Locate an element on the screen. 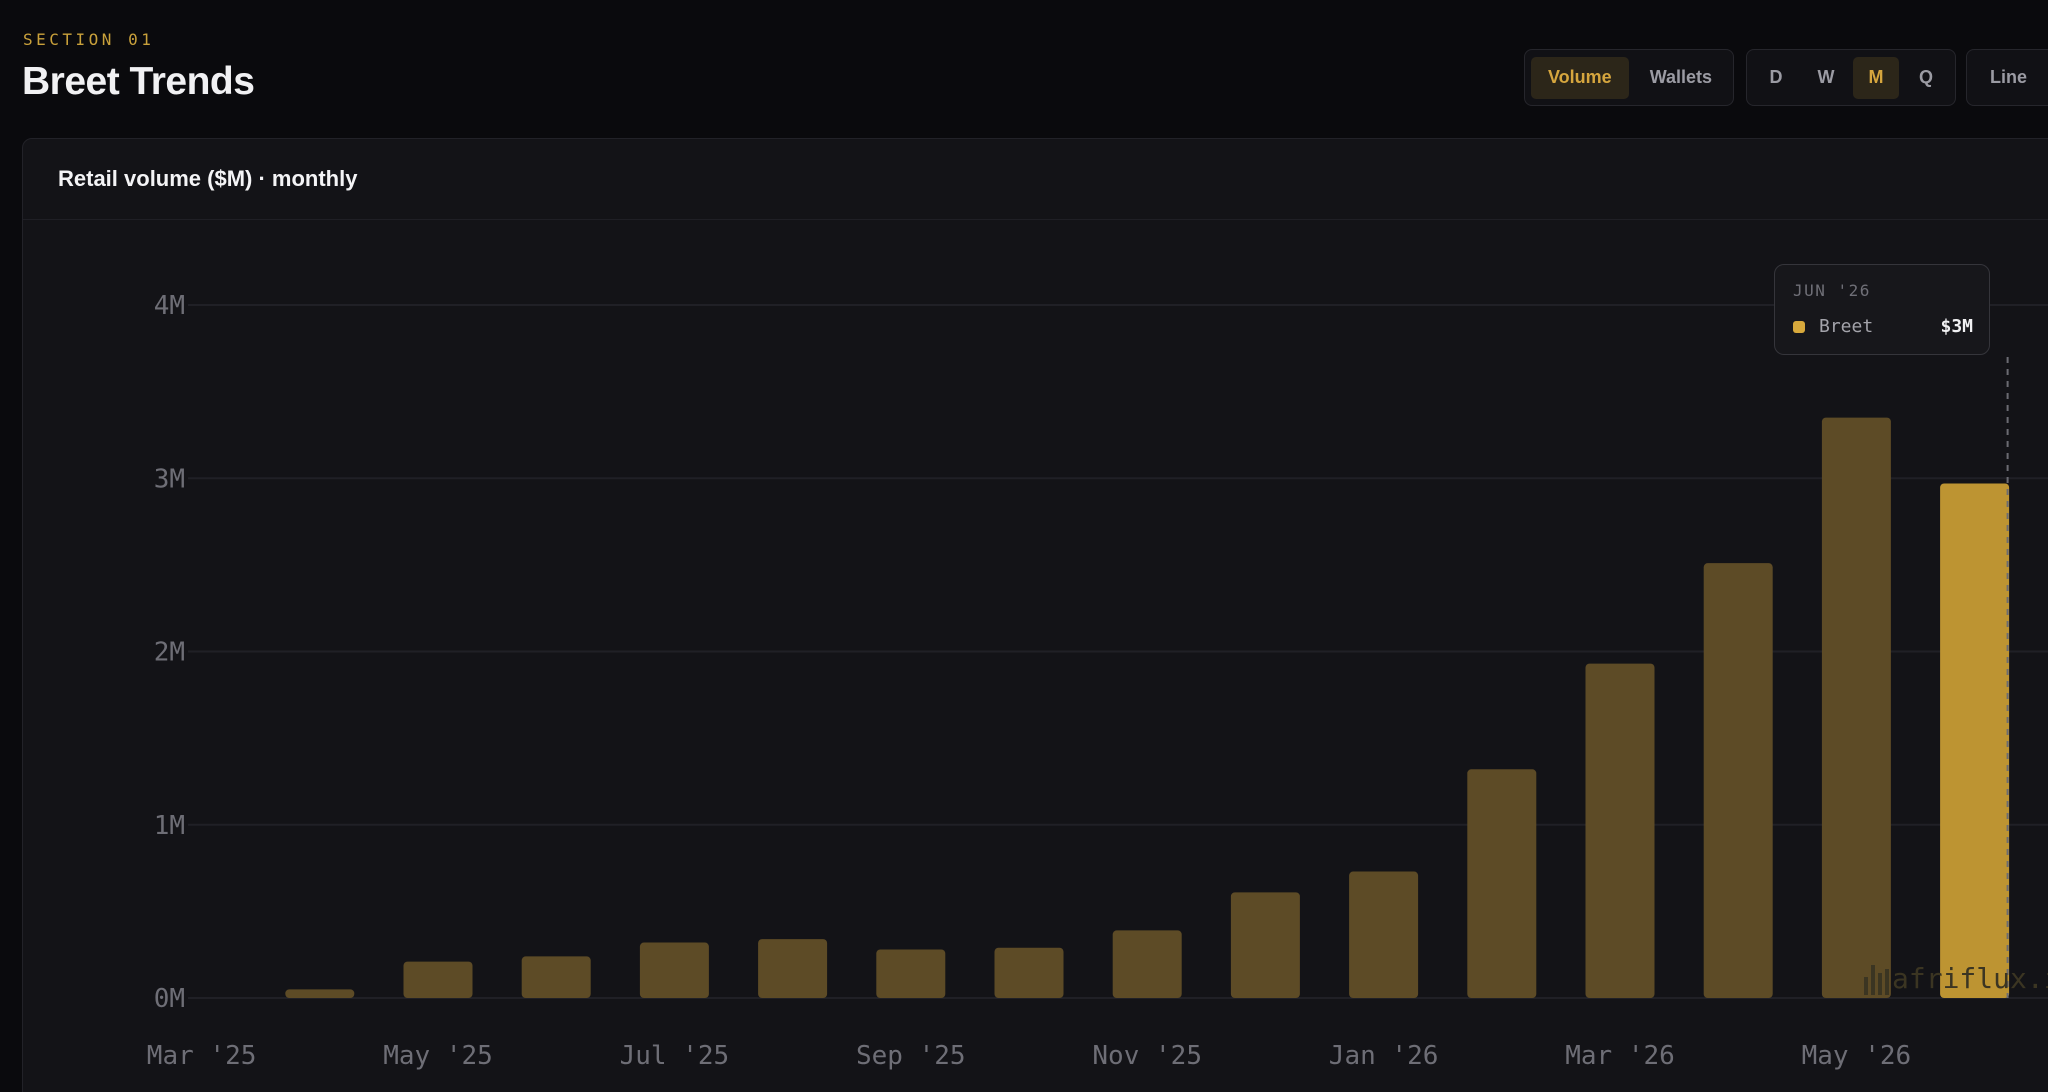  bar-chart-logo-icon is located at coordinates (1876, 979).